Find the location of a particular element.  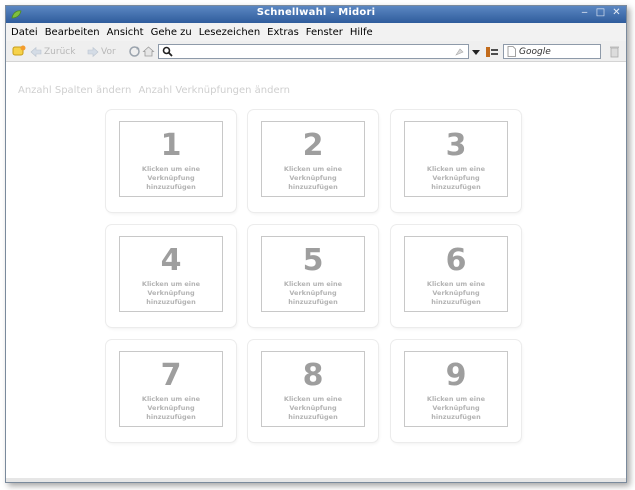

trash-button is located at coordinates (614, 51).